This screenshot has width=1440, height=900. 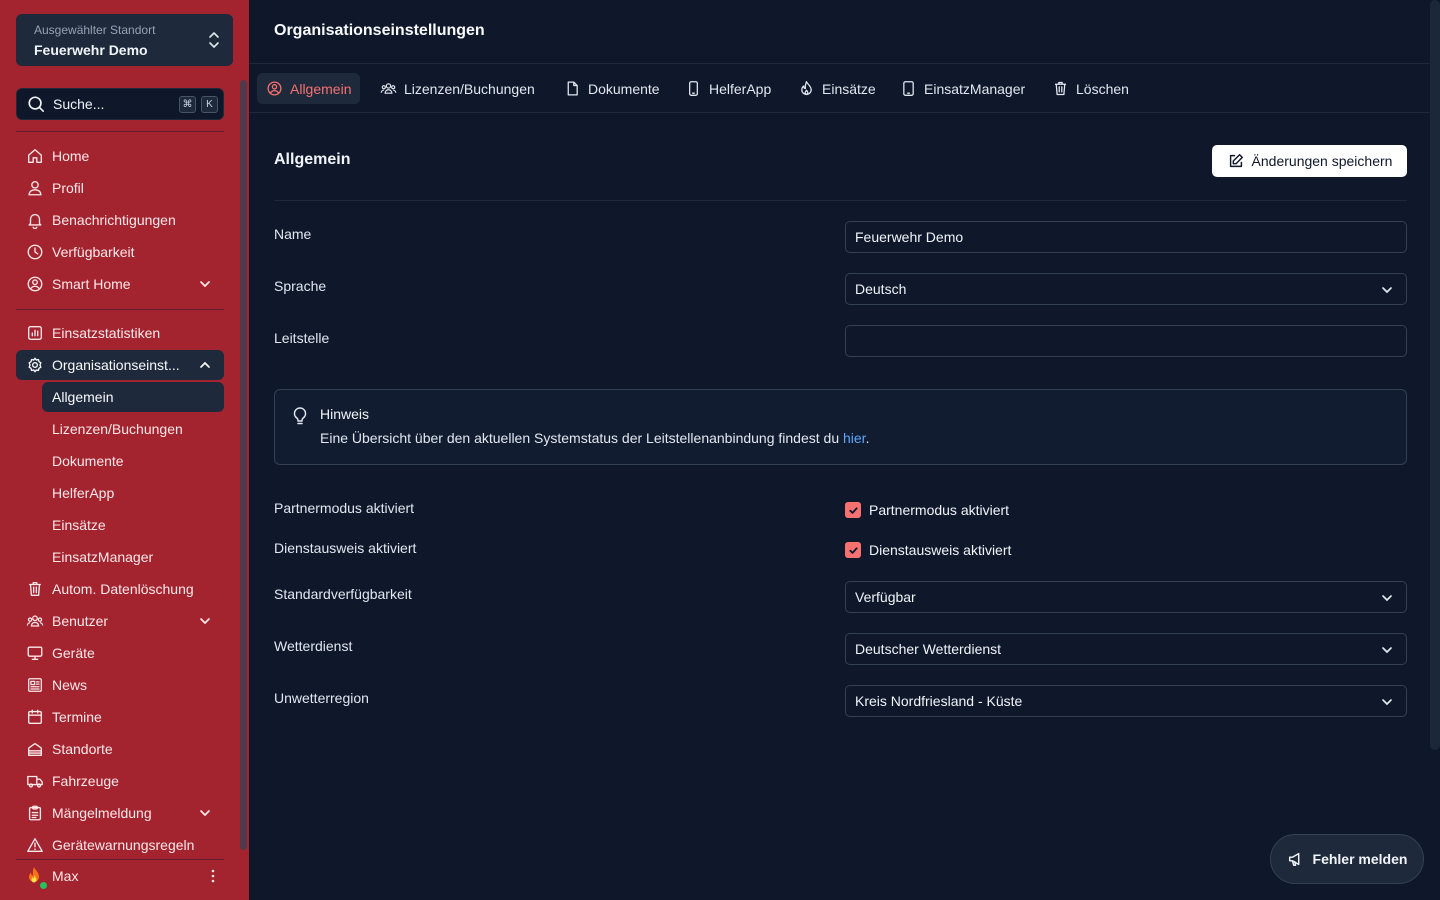 I want to click on sidebar-item-label: Standorte, so click(x=82, y=749).